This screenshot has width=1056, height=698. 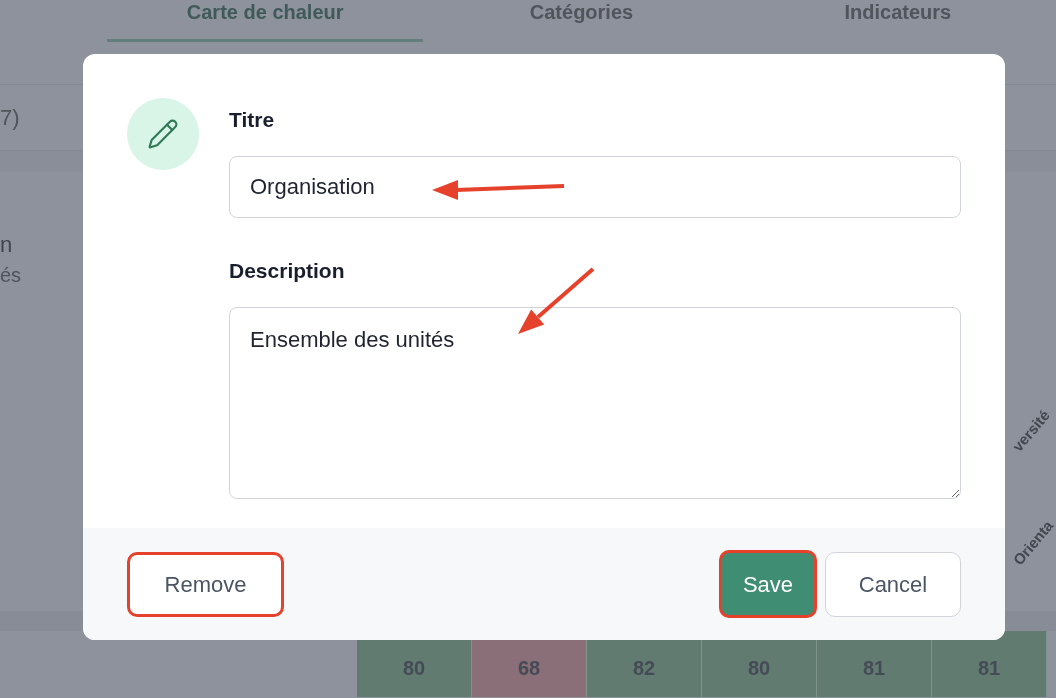 I want to click on list-item-subtitle: és, so click(x=11, y=275).